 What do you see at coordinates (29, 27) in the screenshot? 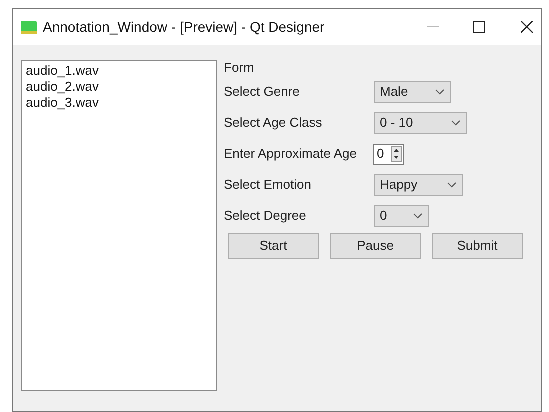
I see `app-logo-icon` at bounding box center [29, 27].